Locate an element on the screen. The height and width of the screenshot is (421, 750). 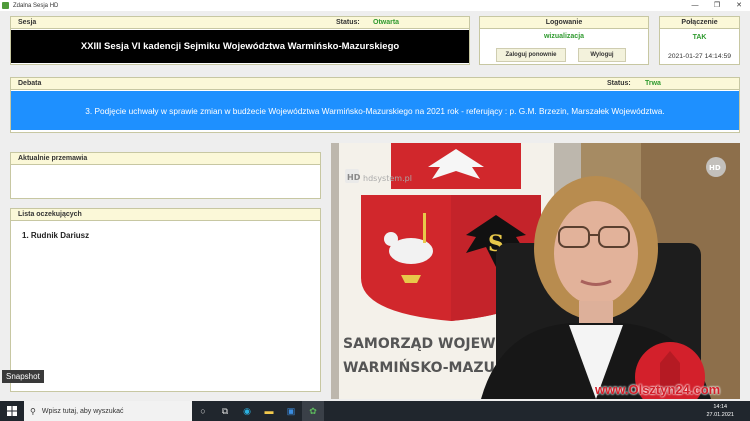
app-icon is located at coordinates (5, 5).